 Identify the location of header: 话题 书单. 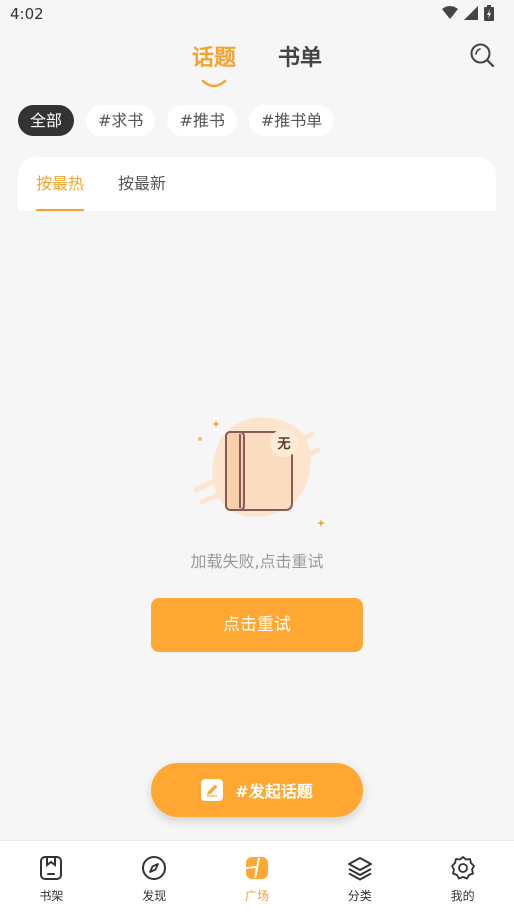
(257, 61).